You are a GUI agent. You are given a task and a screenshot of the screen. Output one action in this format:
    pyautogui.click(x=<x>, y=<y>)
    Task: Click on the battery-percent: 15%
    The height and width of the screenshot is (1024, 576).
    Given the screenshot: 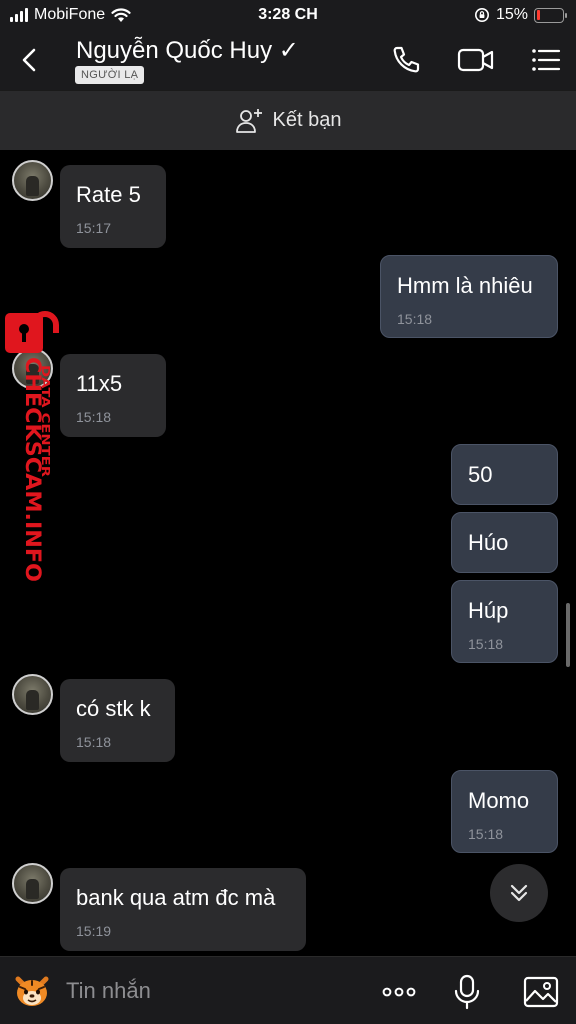 What is the action you would take?
    pyautogui.click(x=511, y=14)
    